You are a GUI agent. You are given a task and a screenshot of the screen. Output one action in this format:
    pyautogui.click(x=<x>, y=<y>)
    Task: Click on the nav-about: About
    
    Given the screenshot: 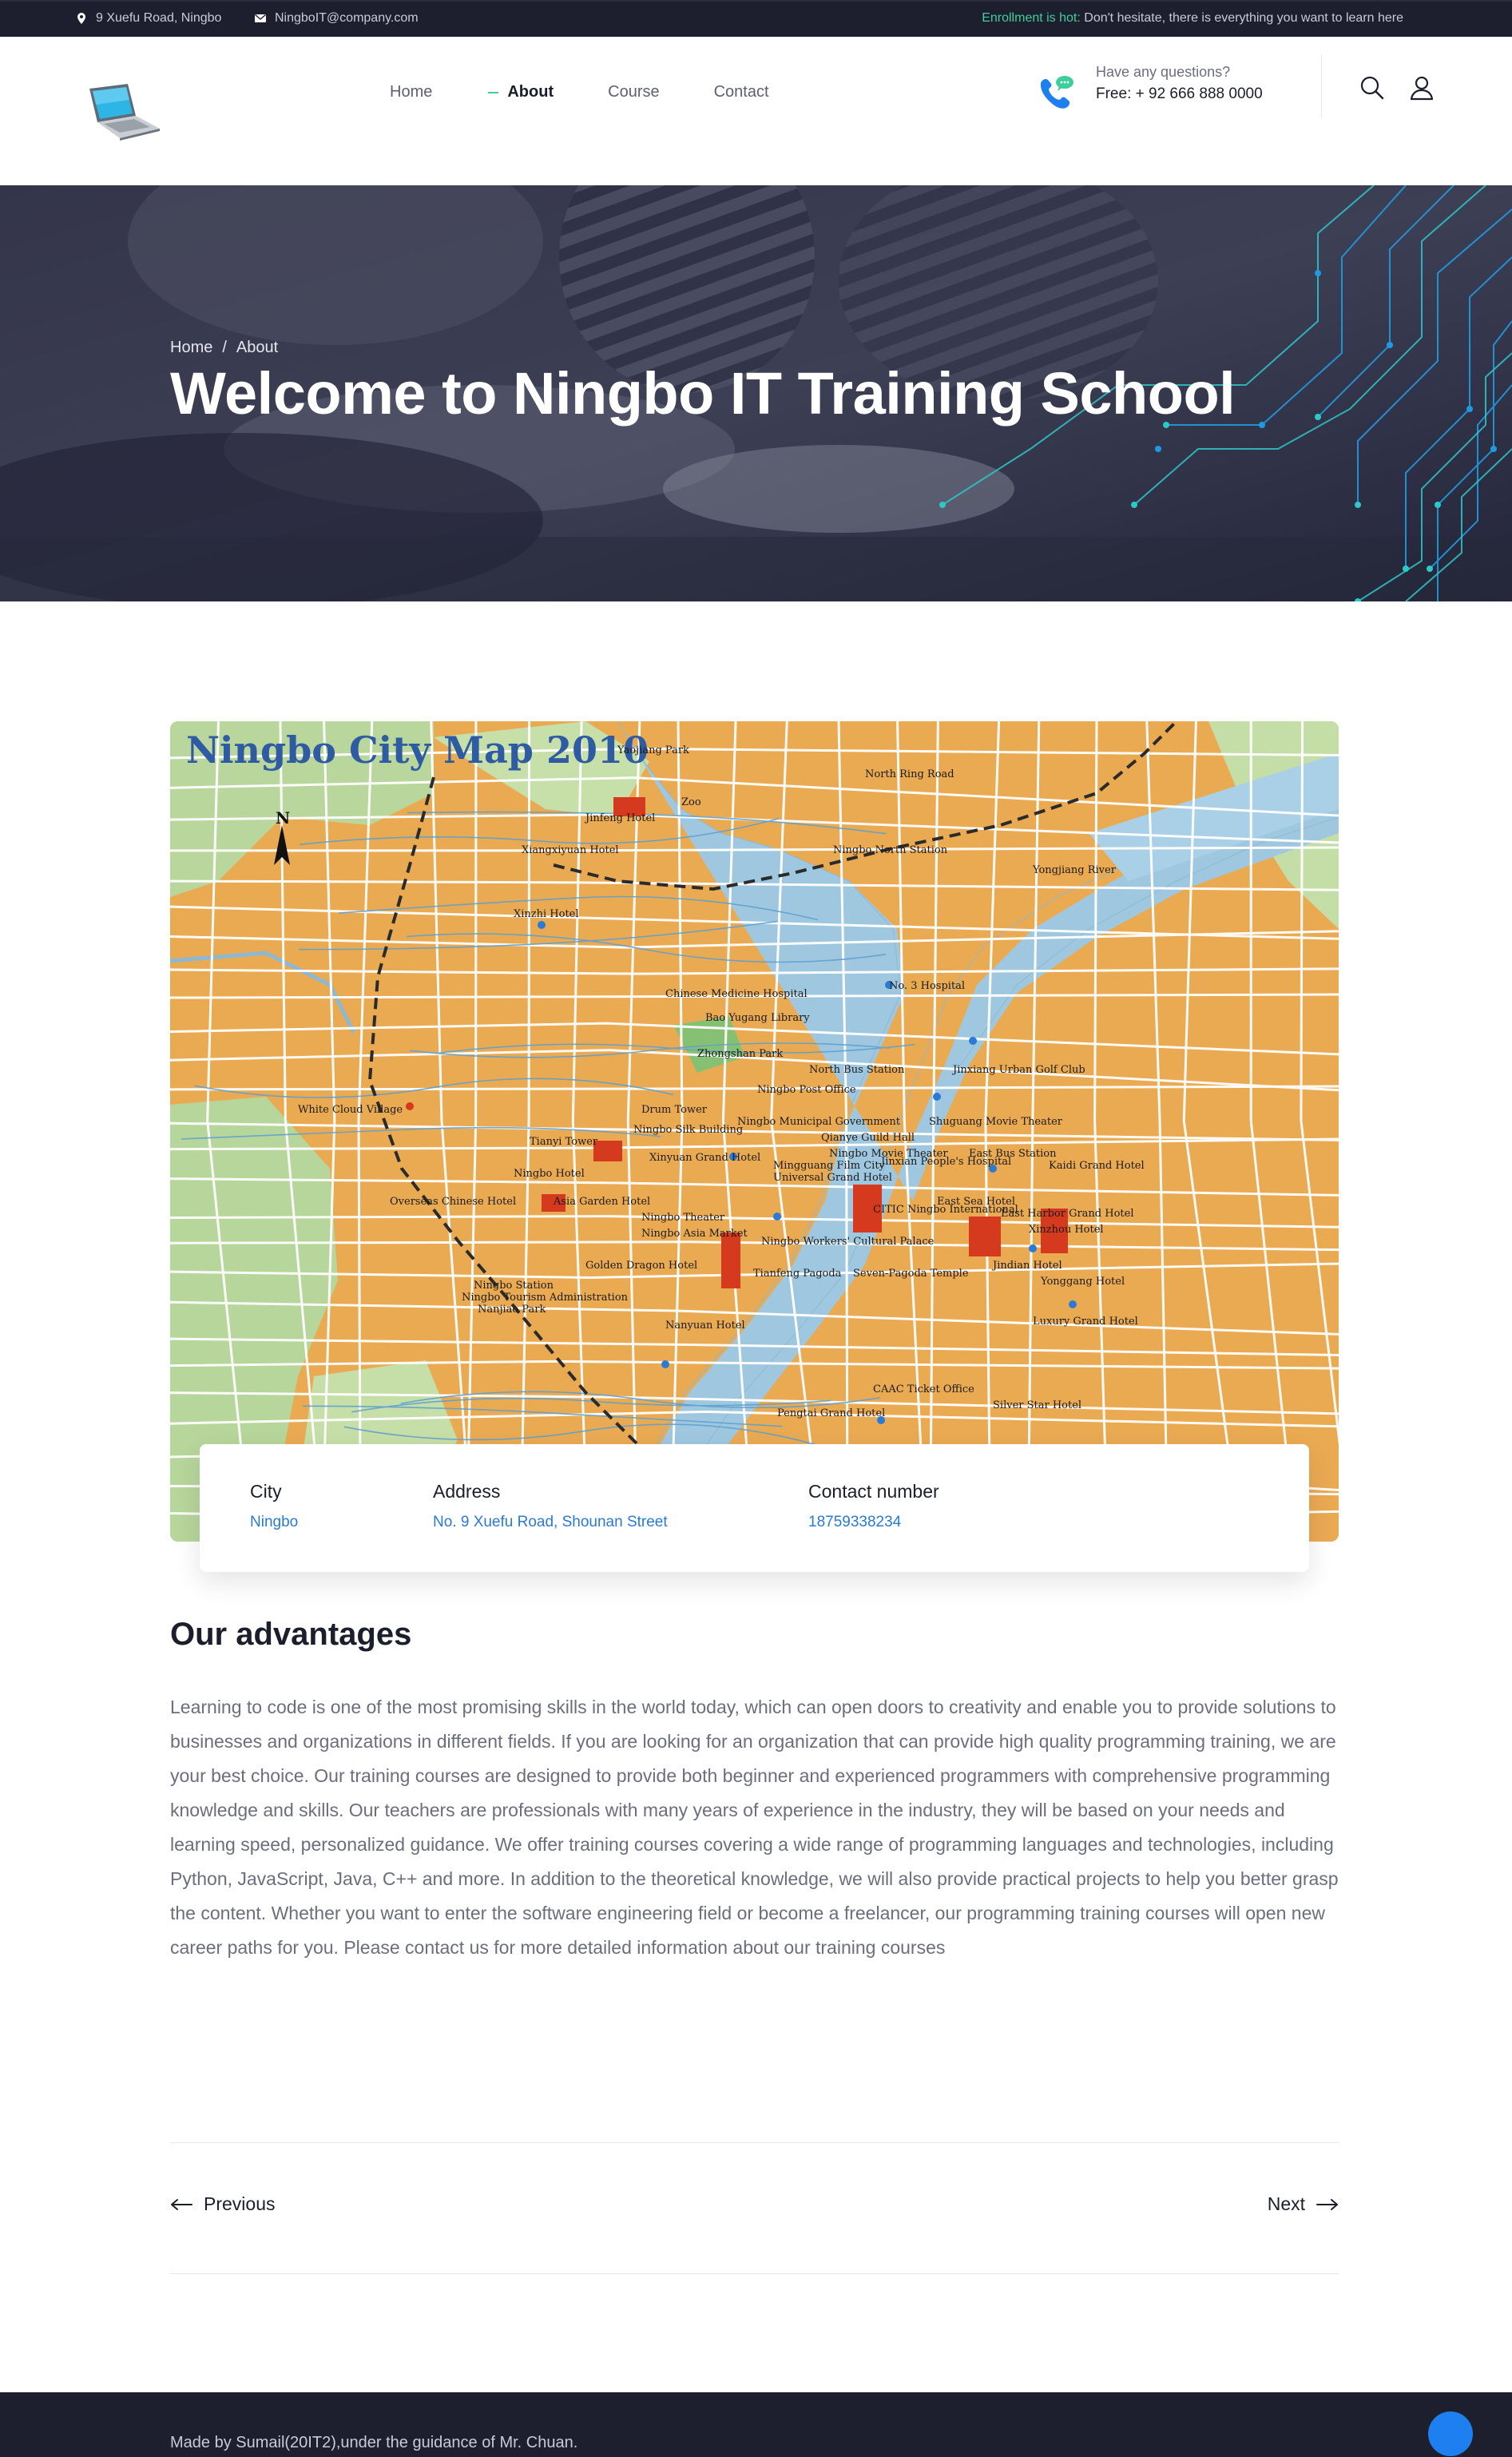 What is the action you would take?
    pyautogui.click(x=520, y=93)
    